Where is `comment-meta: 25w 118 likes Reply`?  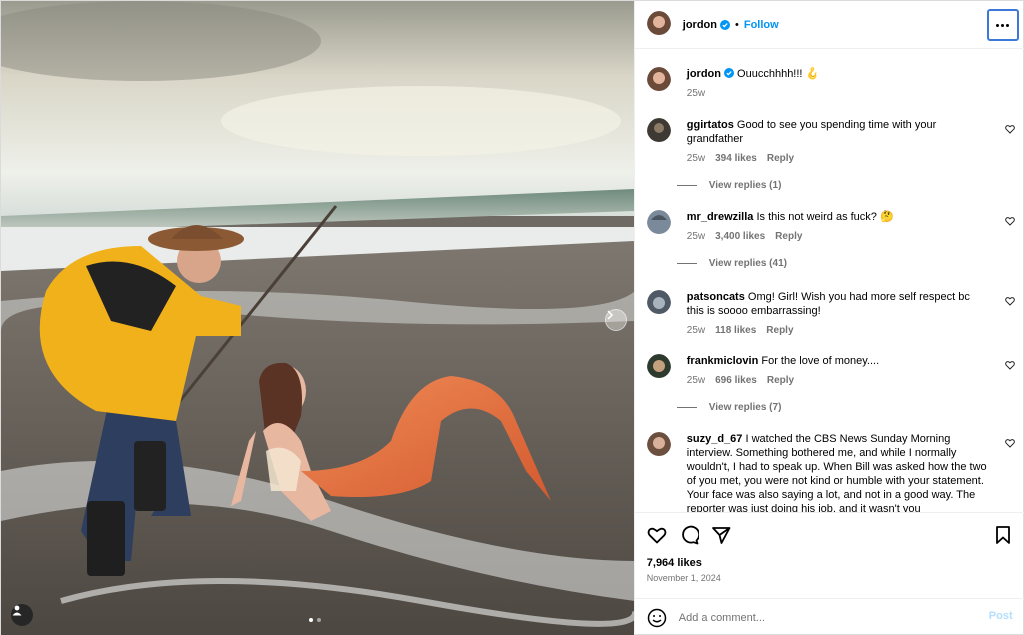
comment-meta: 25w 118 likes Reply is located at coordinates (837, 331).